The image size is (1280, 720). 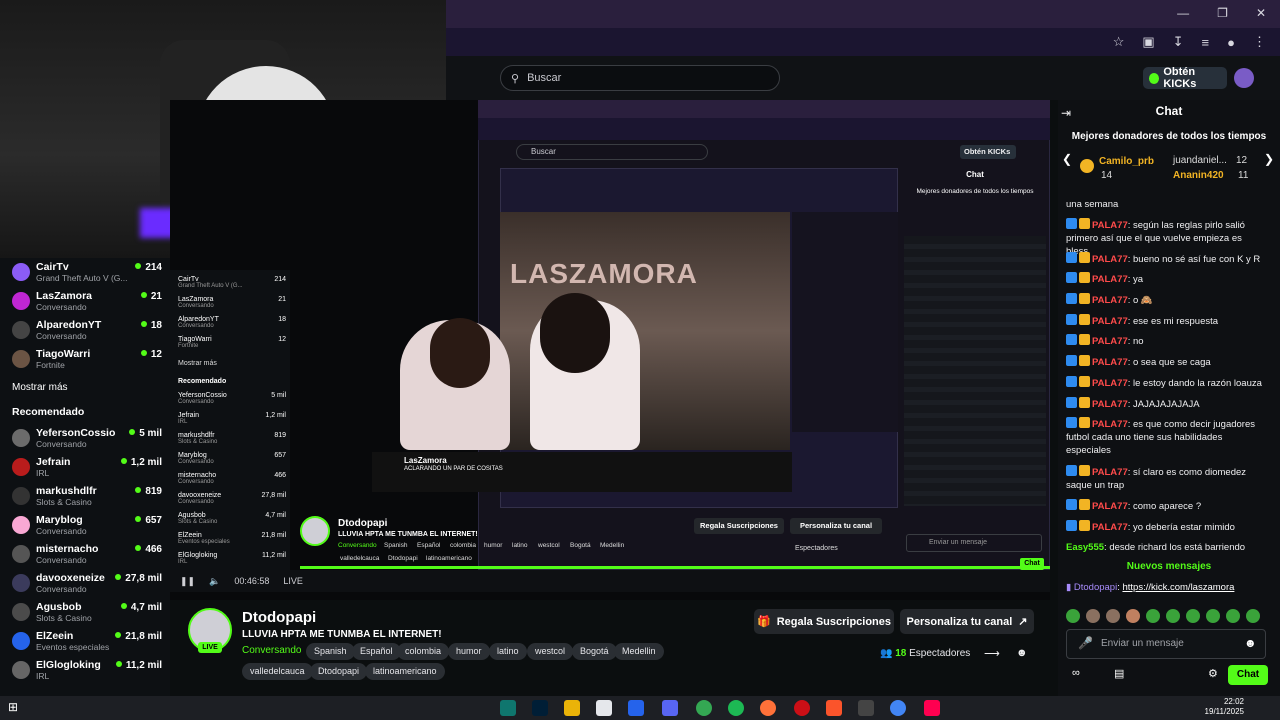 I want to click on tag-chip: colombia, so click(x=423, y=651).